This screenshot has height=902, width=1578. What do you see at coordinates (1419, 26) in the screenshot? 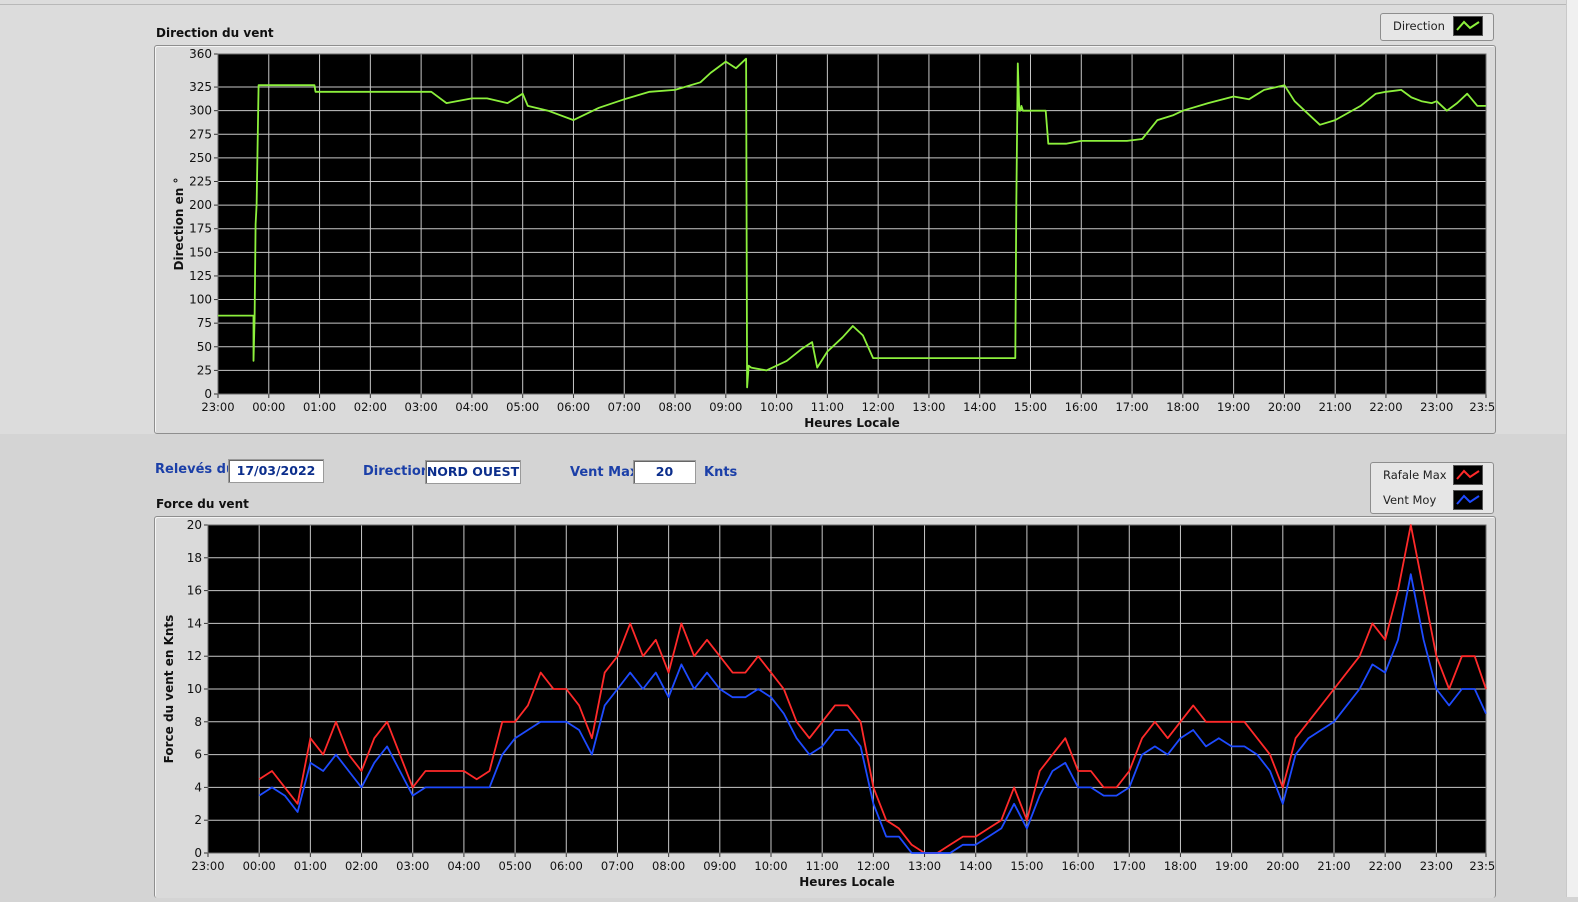
I see `legend-label-direction: Direction` at bounding box center [1419, 26].